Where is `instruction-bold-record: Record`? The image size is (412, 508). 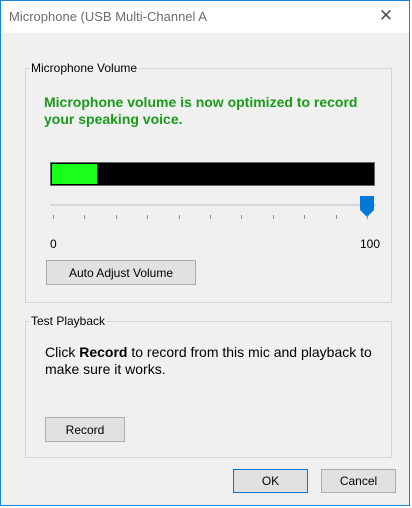 instruction-bold-record: Record is located at coordinates (103, 352).